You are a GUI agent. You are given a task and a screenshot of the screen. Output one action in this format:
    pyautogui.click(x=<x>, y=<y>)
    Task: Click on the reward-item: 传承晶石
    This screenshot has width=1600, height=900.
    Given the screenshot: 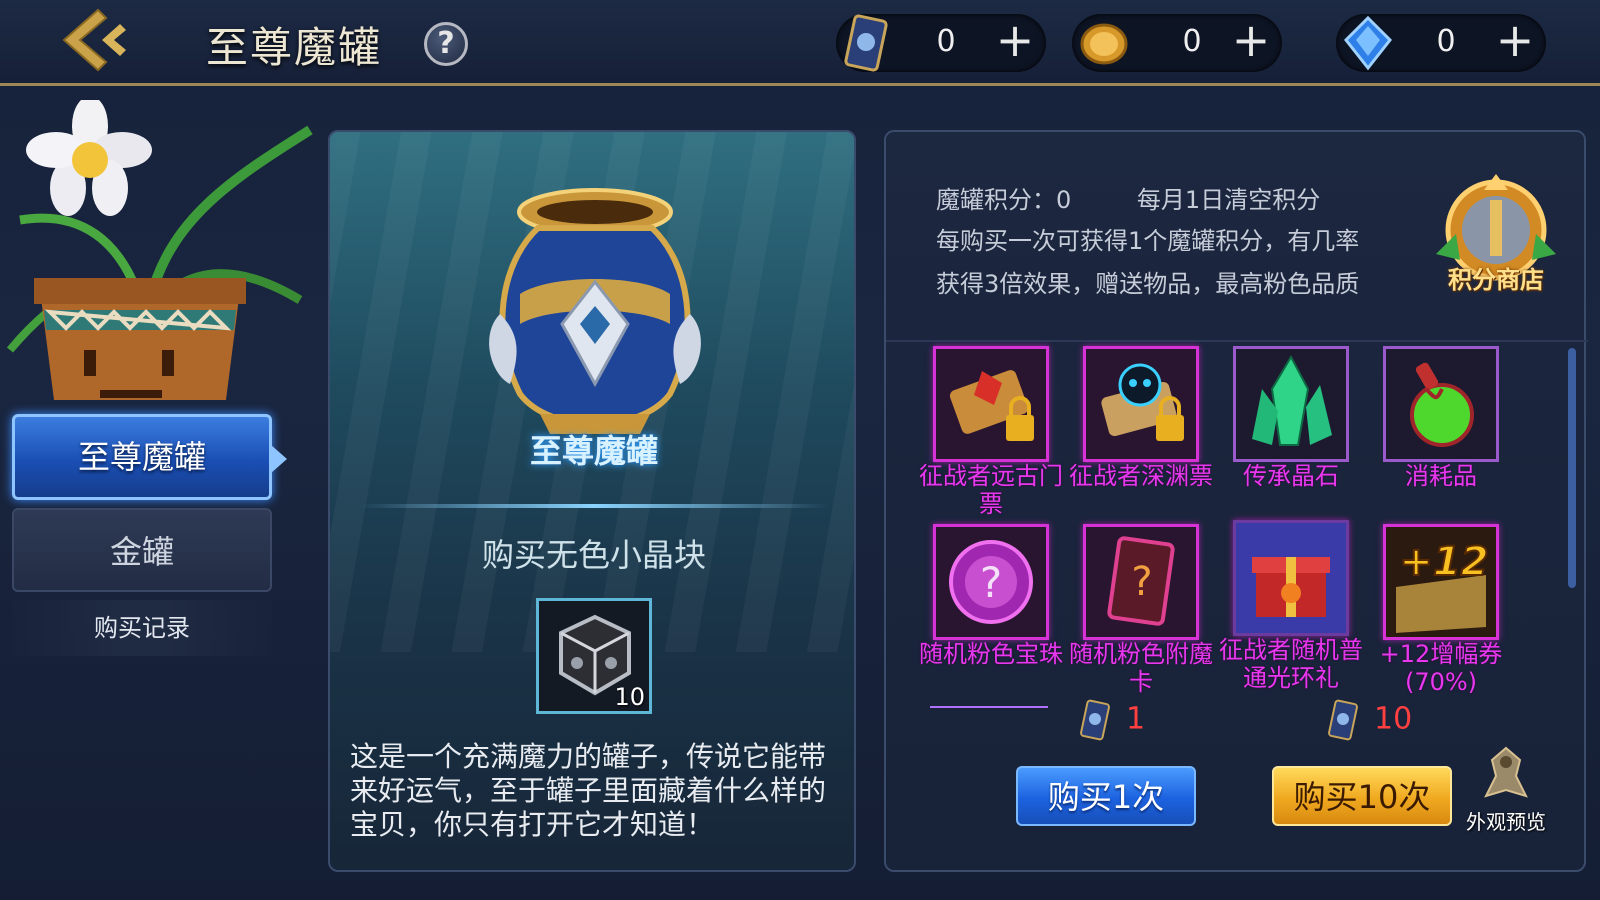 What is the action you would take?
    pyautogui.click(x=1291, y=418)
    